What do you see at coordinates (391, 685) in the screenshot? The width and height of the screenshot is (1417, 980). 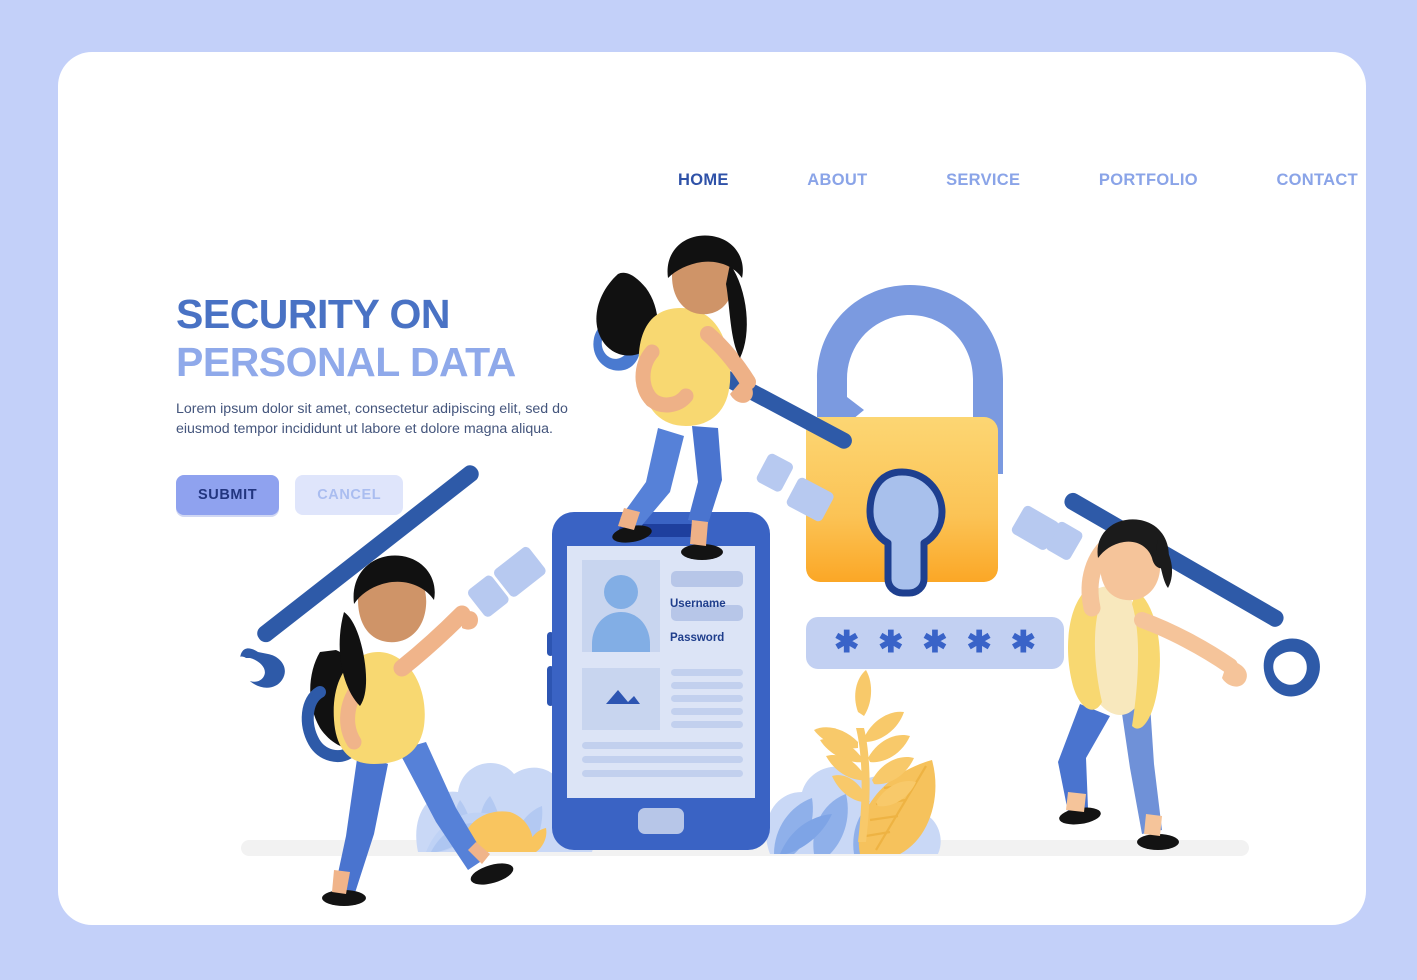 I see `character-woman-left` at bounding box center [391, 685].